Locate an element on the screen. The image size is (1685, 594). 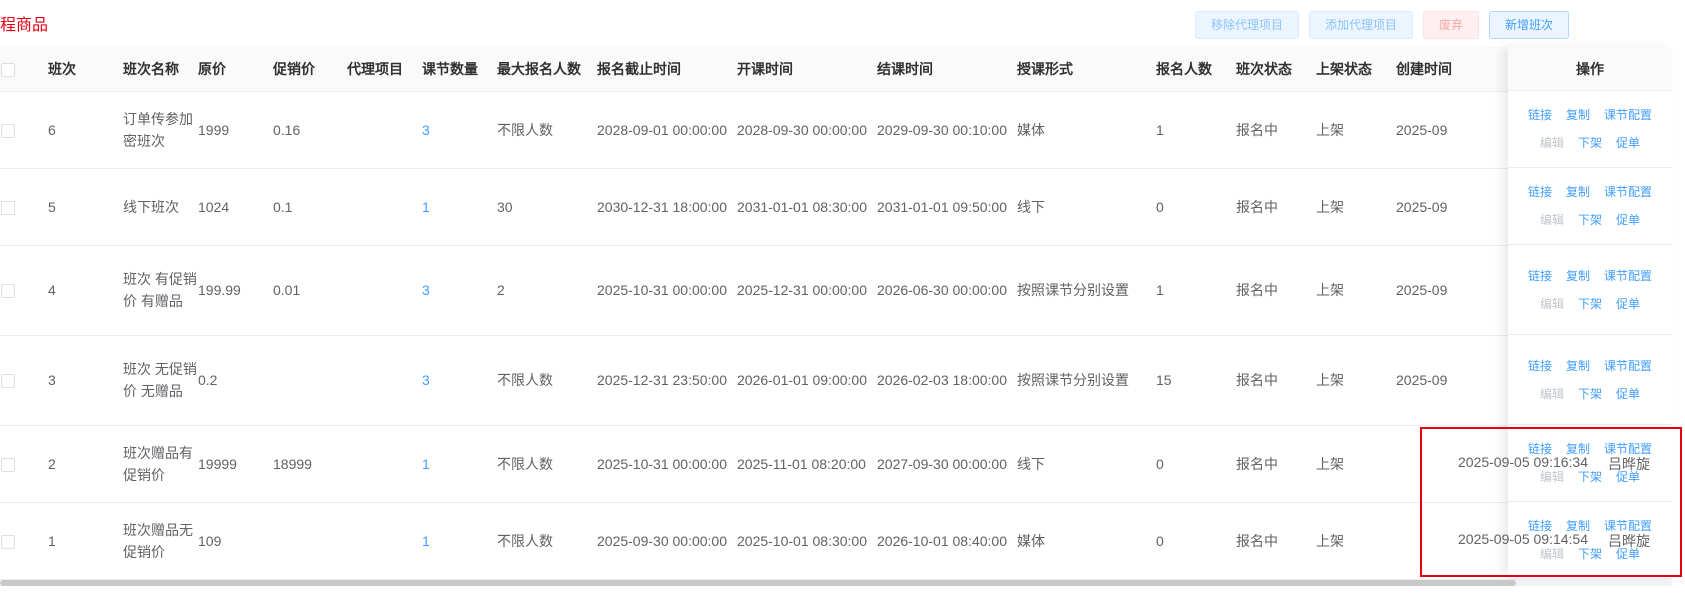
horizontal-scrollbar is located at coordinates (836, 583).